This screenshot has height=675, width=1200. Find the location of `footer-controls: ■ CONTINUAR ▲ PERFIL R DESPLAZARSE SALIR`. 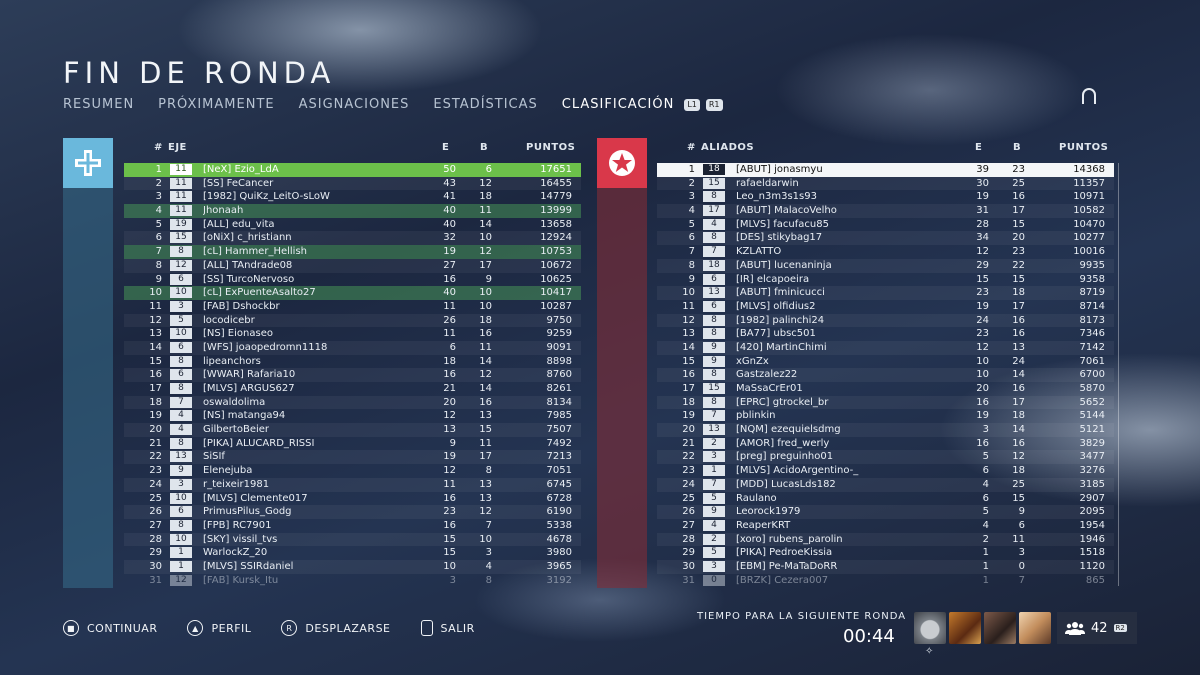

footer-controls: ■ CONTINUAR ▲ PERFIL R DESPLAZARSE SALIR is located at coordinates (284, 628).